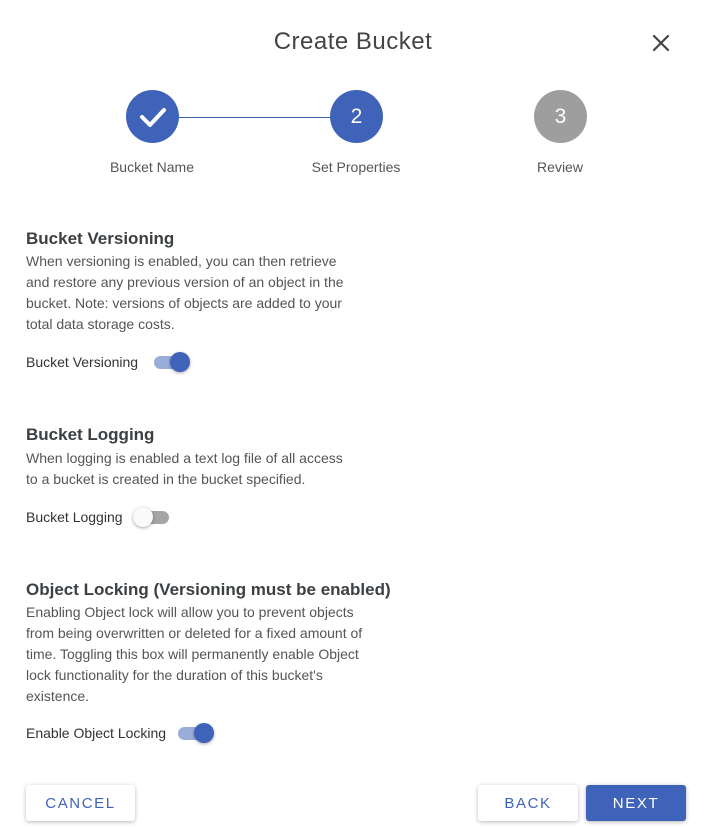 This screenshot has width=706, height=829. I want to click on versioning-toggle, so click(171, 362).